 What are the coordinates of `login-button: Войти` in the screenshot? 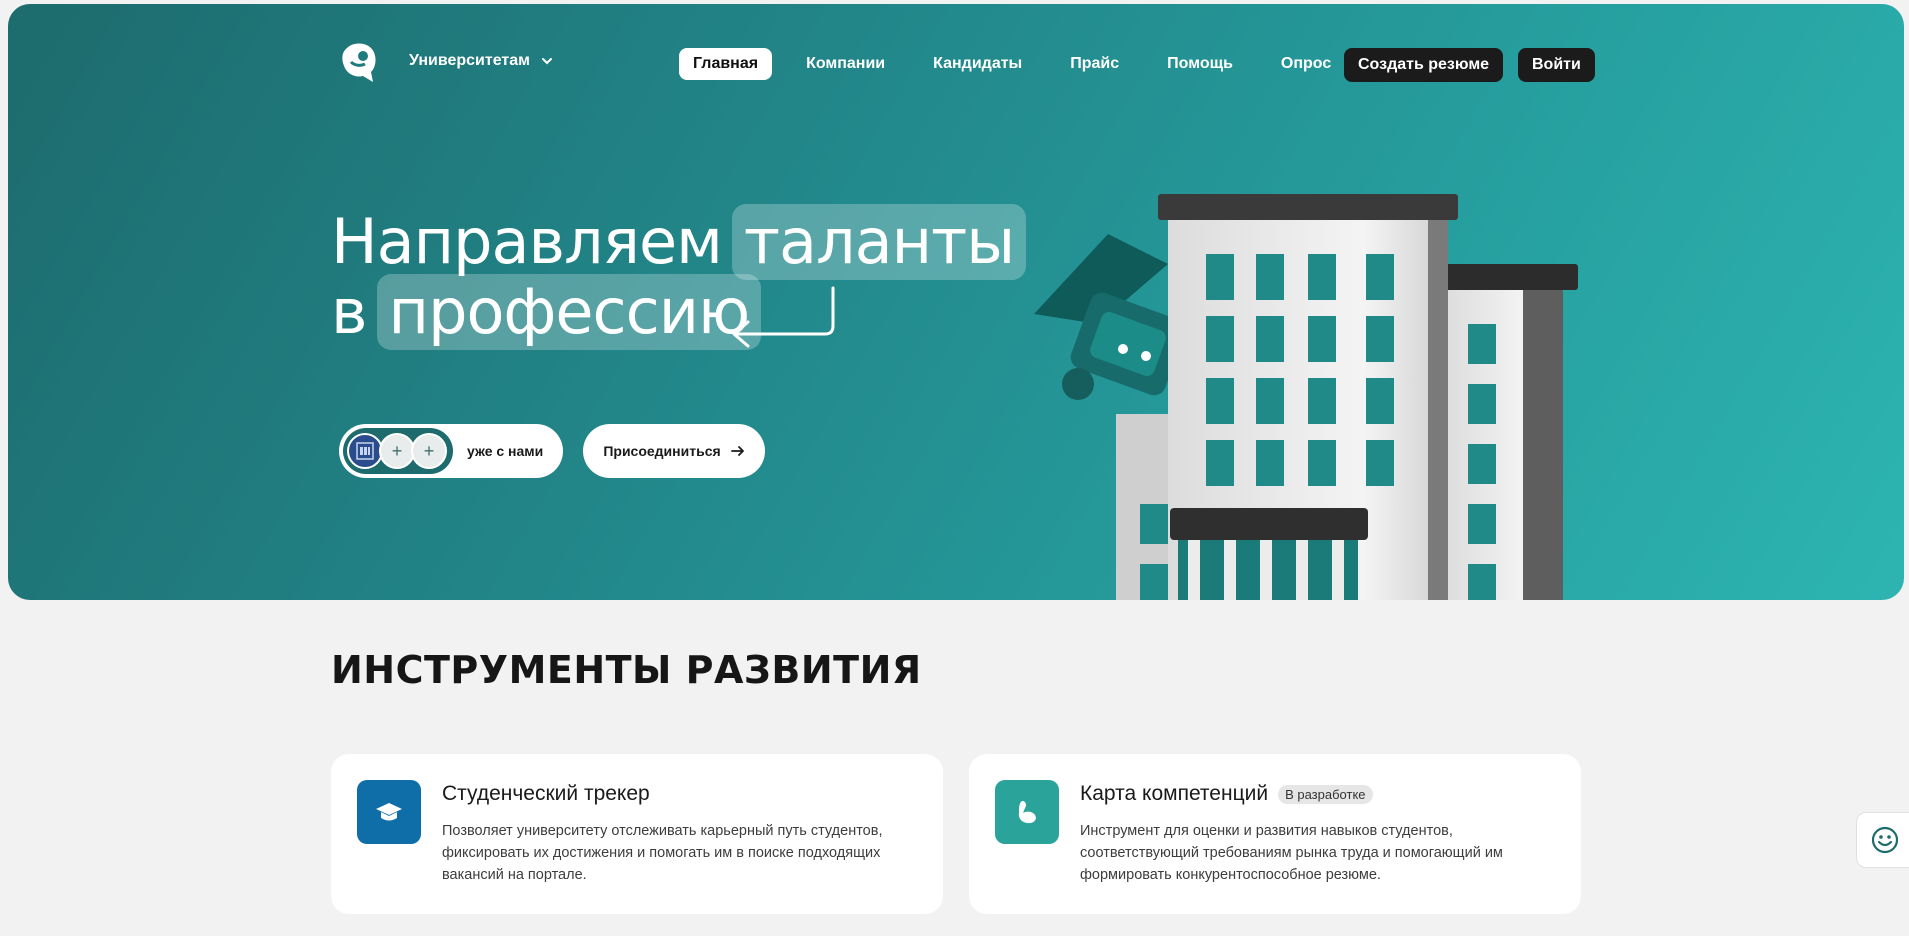 It's located at (1556, 65).